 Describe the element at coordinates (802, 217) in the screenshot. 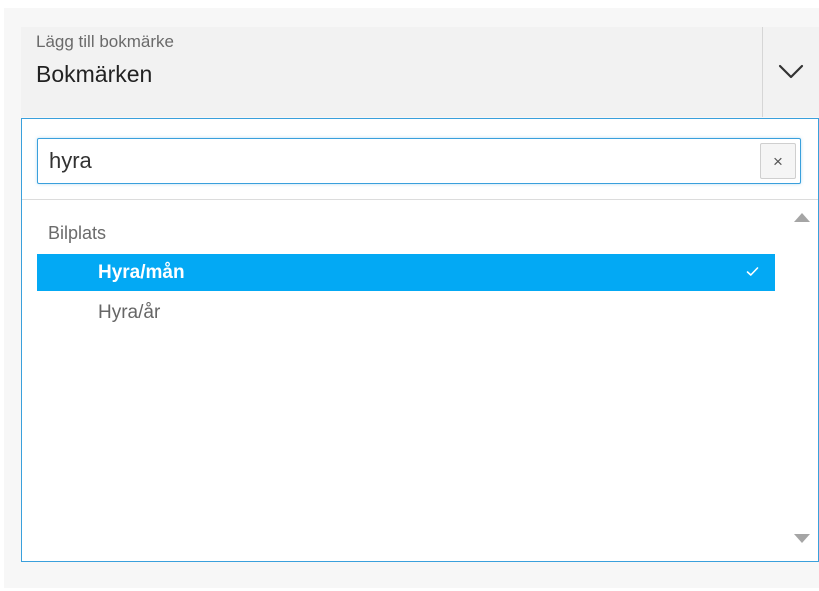

I see `scroll-up-arrow-icon` at that location.